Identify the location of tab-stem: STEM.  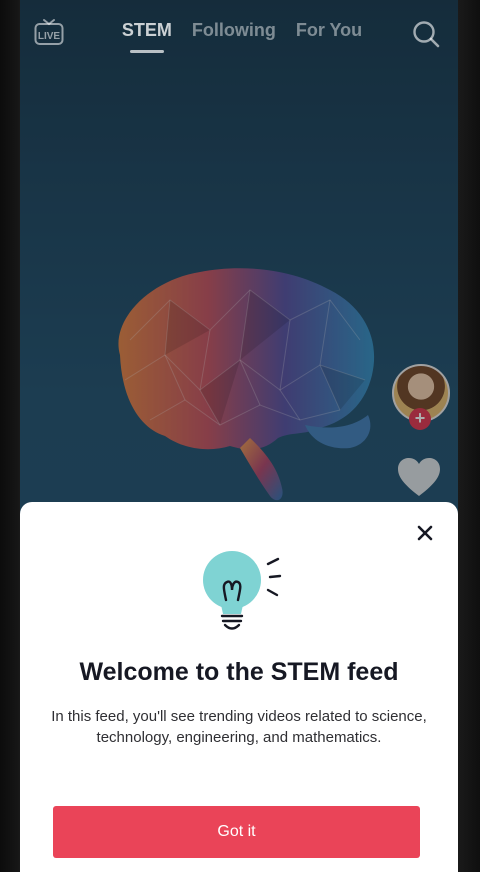
(147, 30).